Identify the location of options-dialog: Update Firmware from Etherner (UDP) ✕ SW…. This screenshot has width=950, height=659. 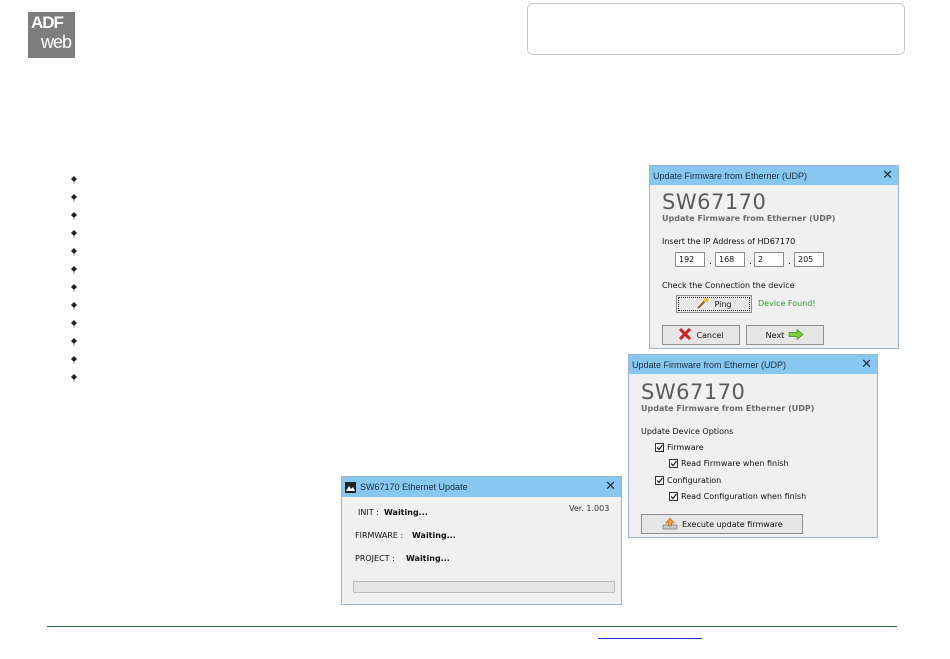
(753, 446).